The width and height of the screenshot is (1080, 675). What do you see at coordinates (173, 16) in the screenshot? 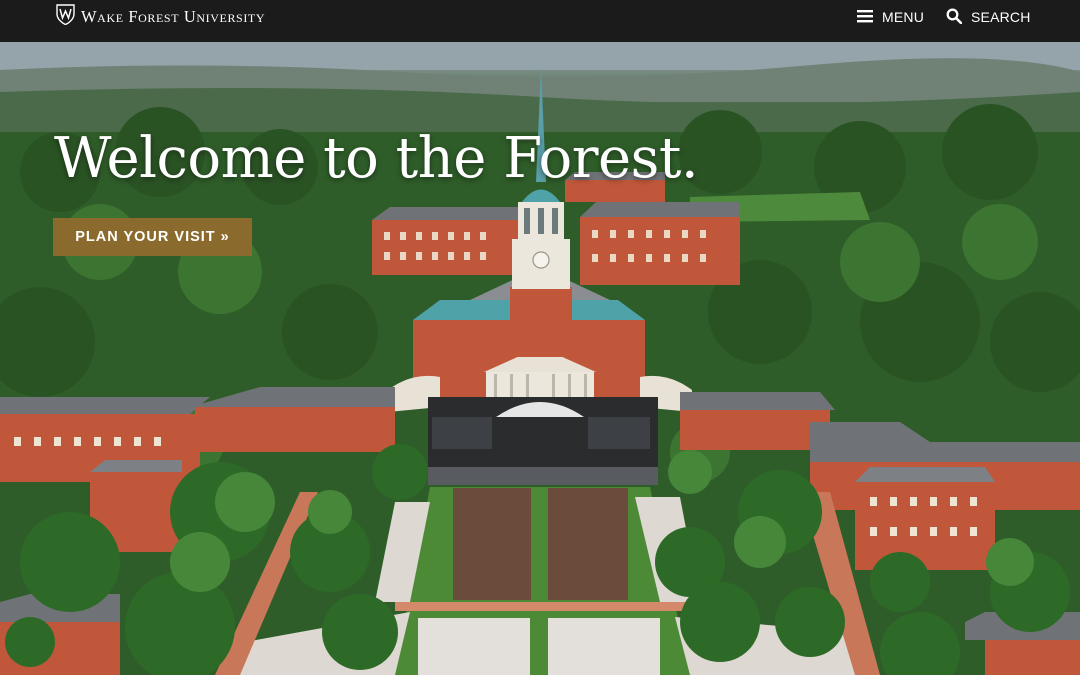
I see `university-name: Wake Forest University` at bounding box center [173, 16].